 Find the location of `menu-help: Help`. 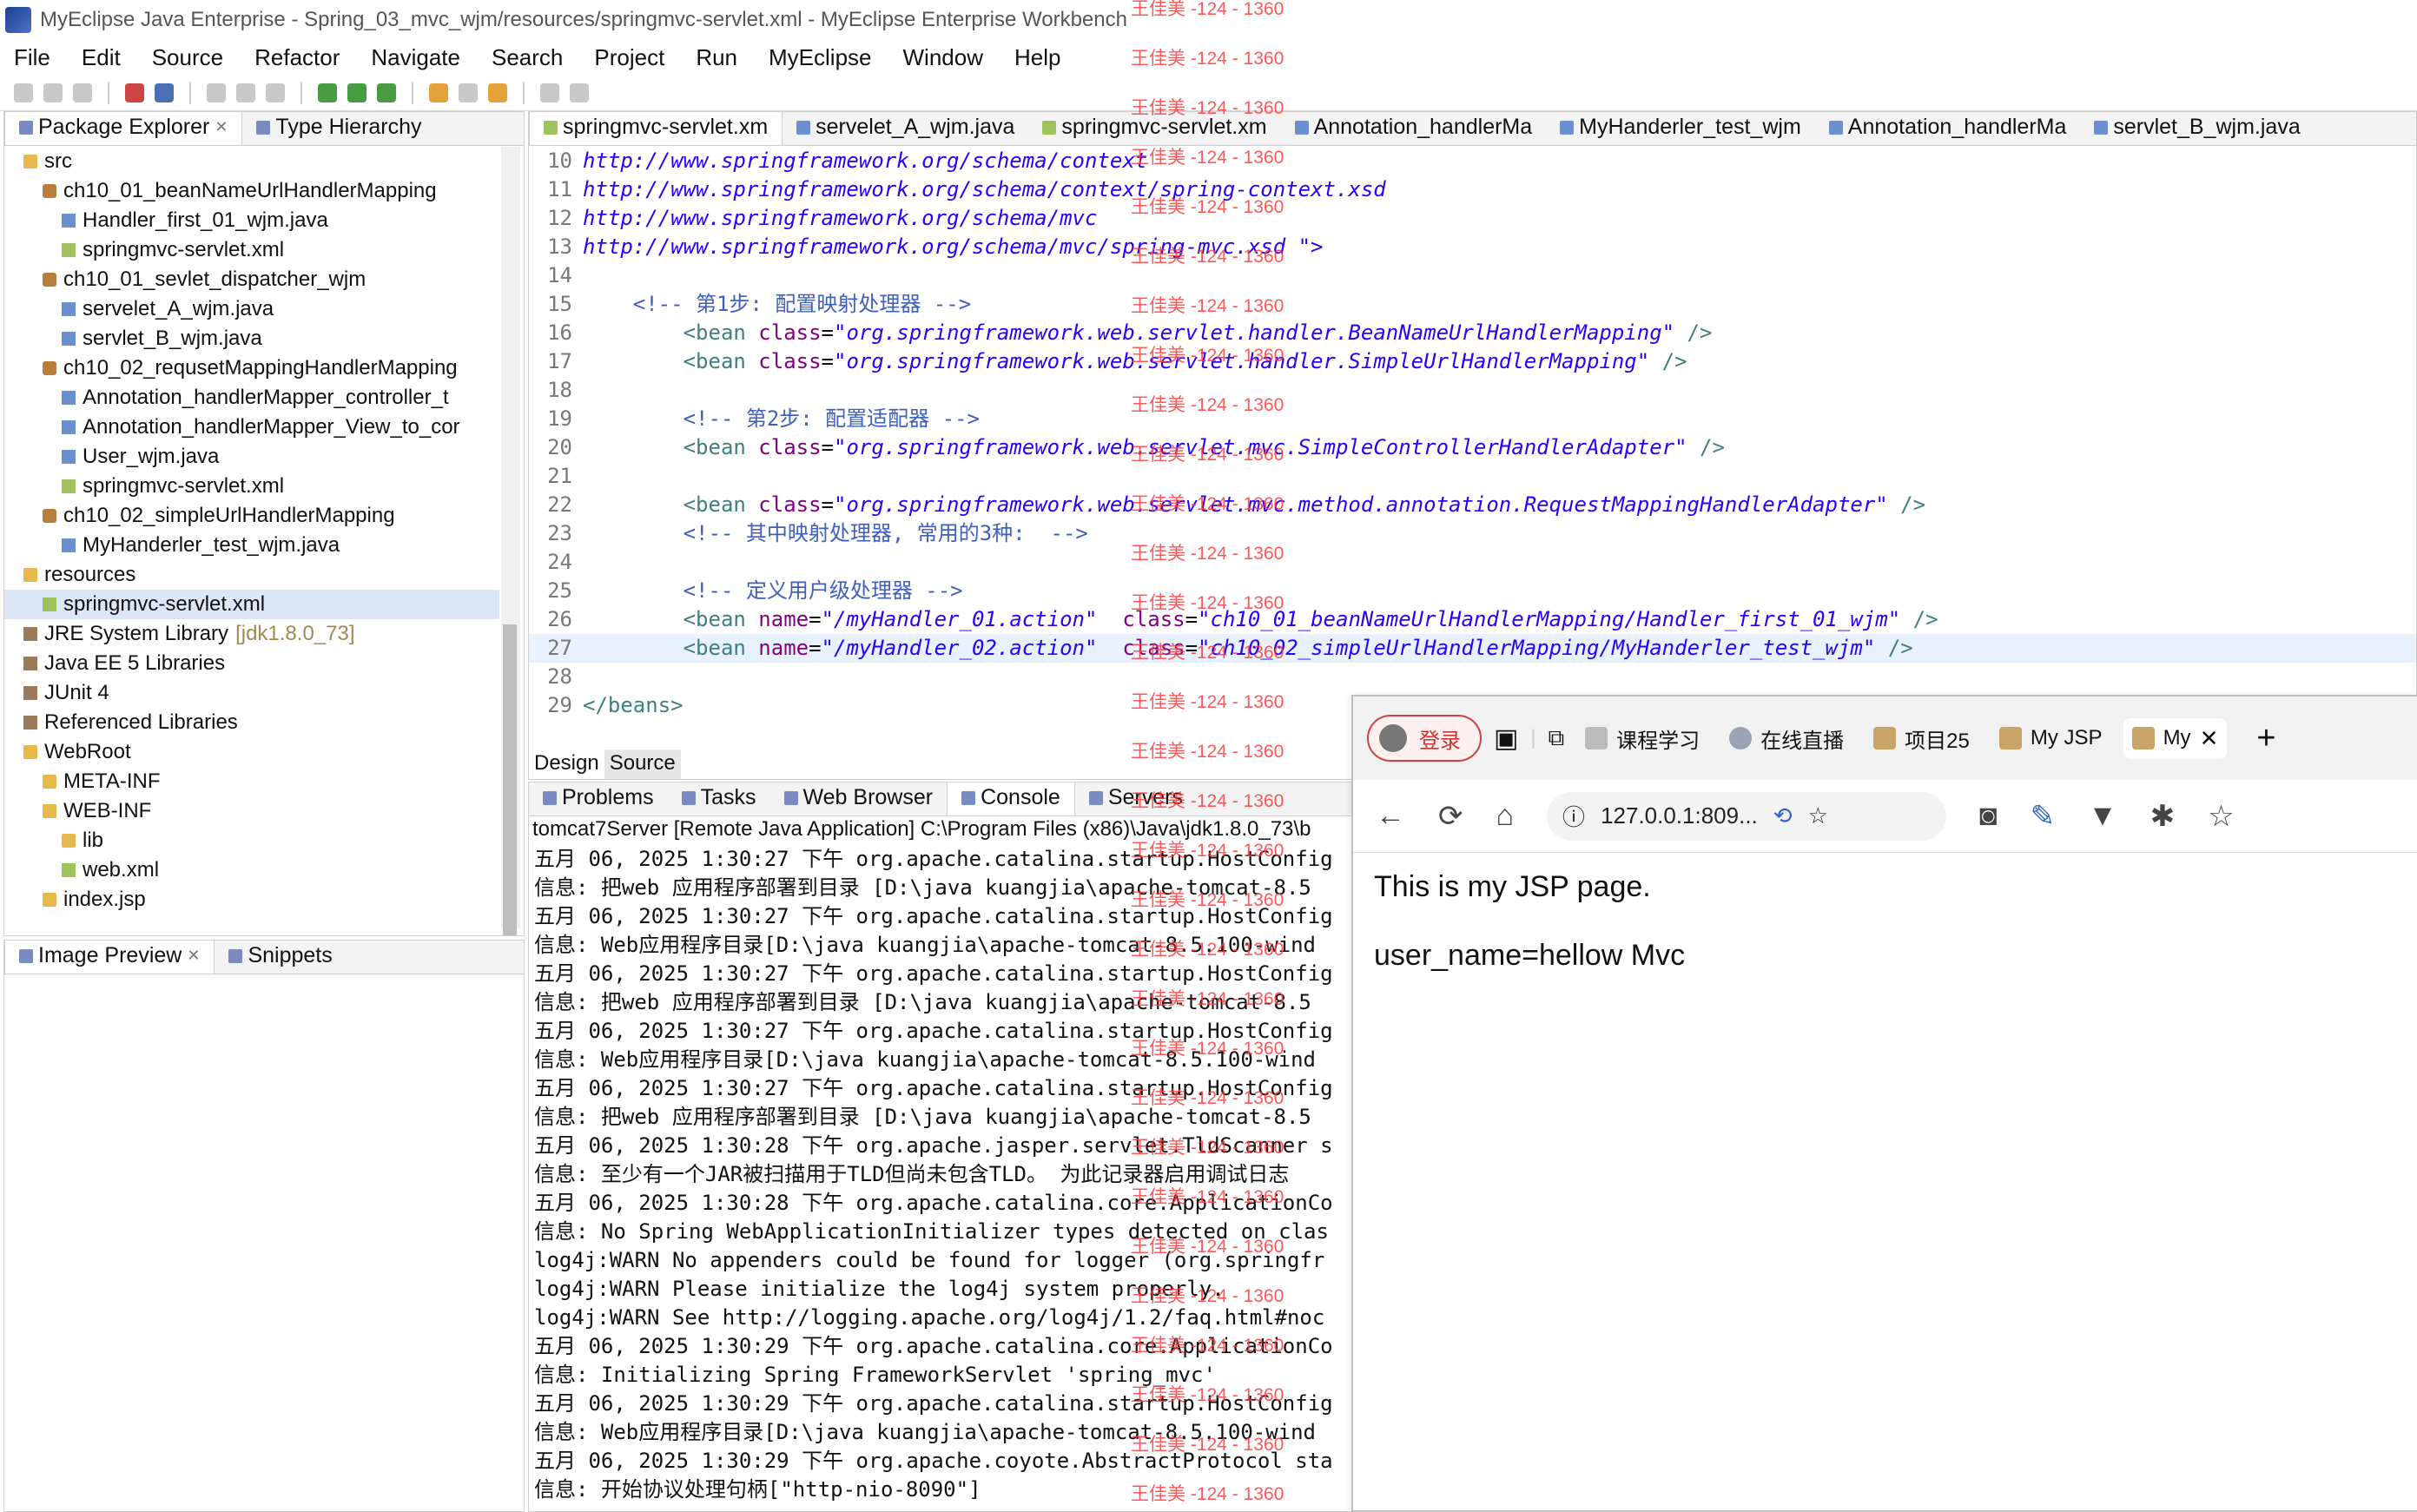

menu-help: Help is located at coordinates (1039, 57).